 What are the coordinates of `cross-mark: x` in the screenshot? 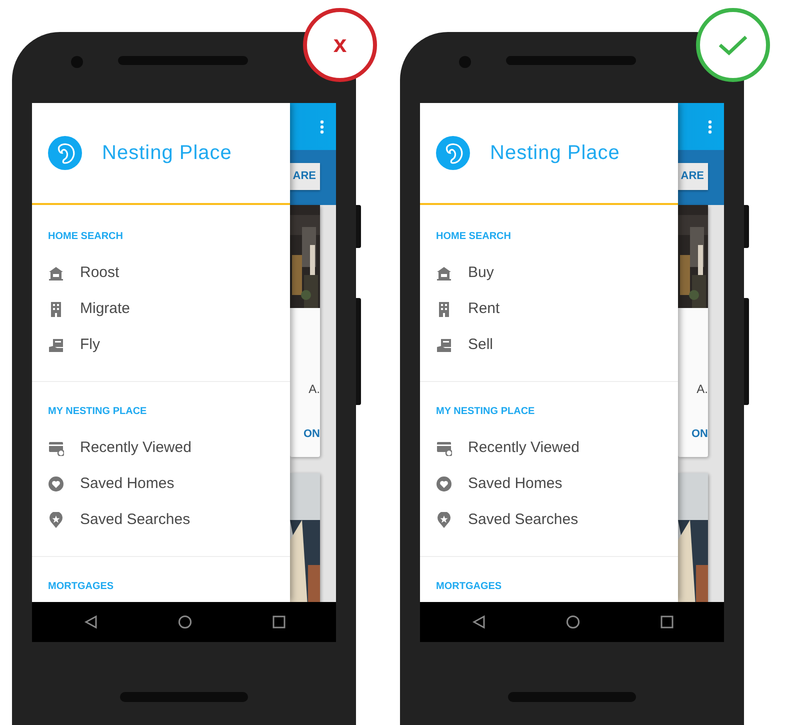 It's located at (340, 45).